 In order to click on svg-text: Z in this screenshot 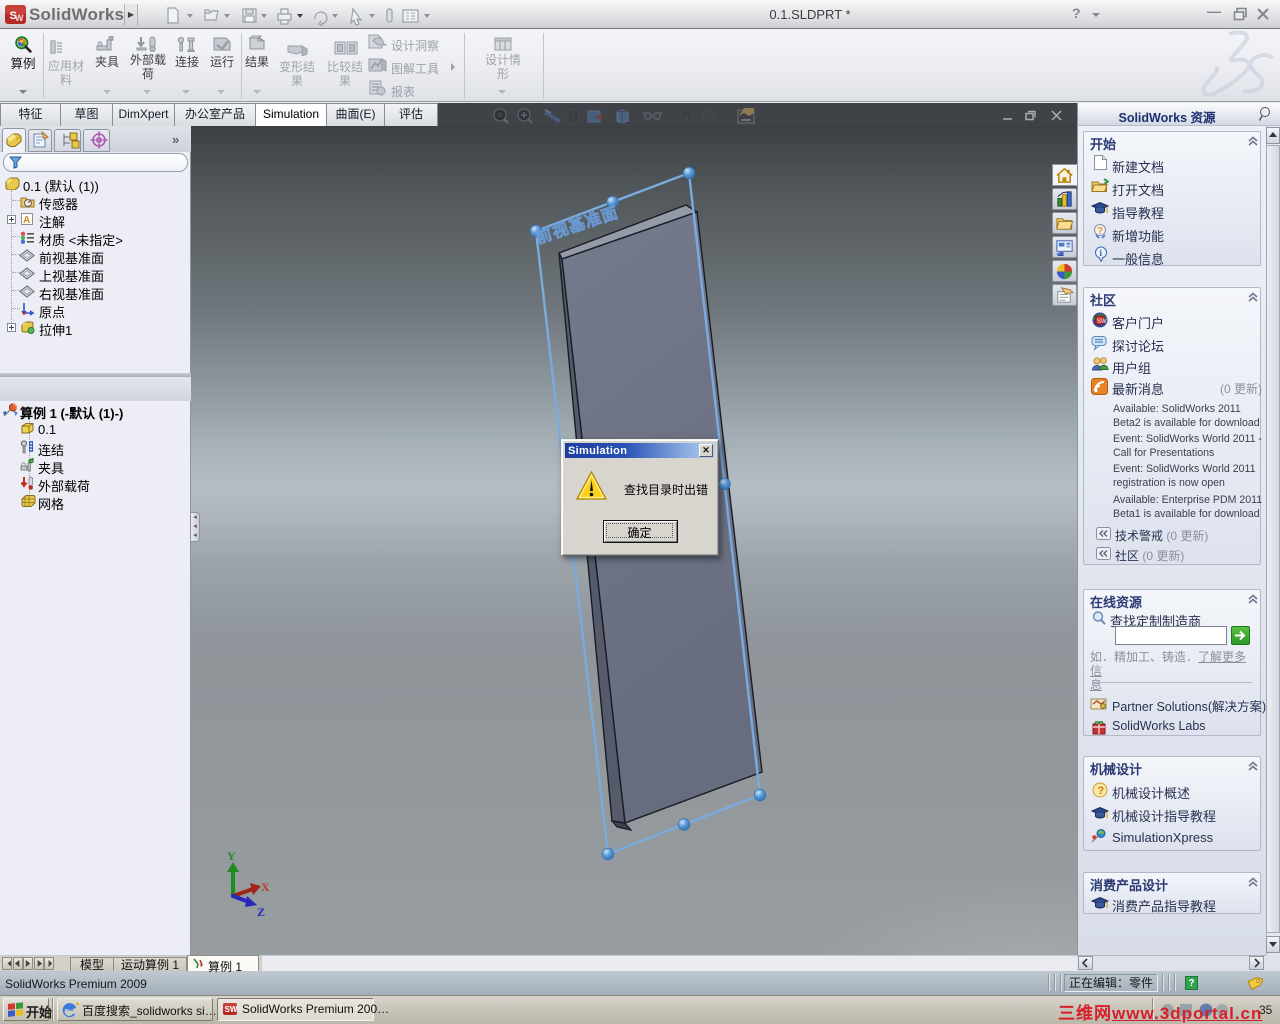, I will do `click(261, 912)`.